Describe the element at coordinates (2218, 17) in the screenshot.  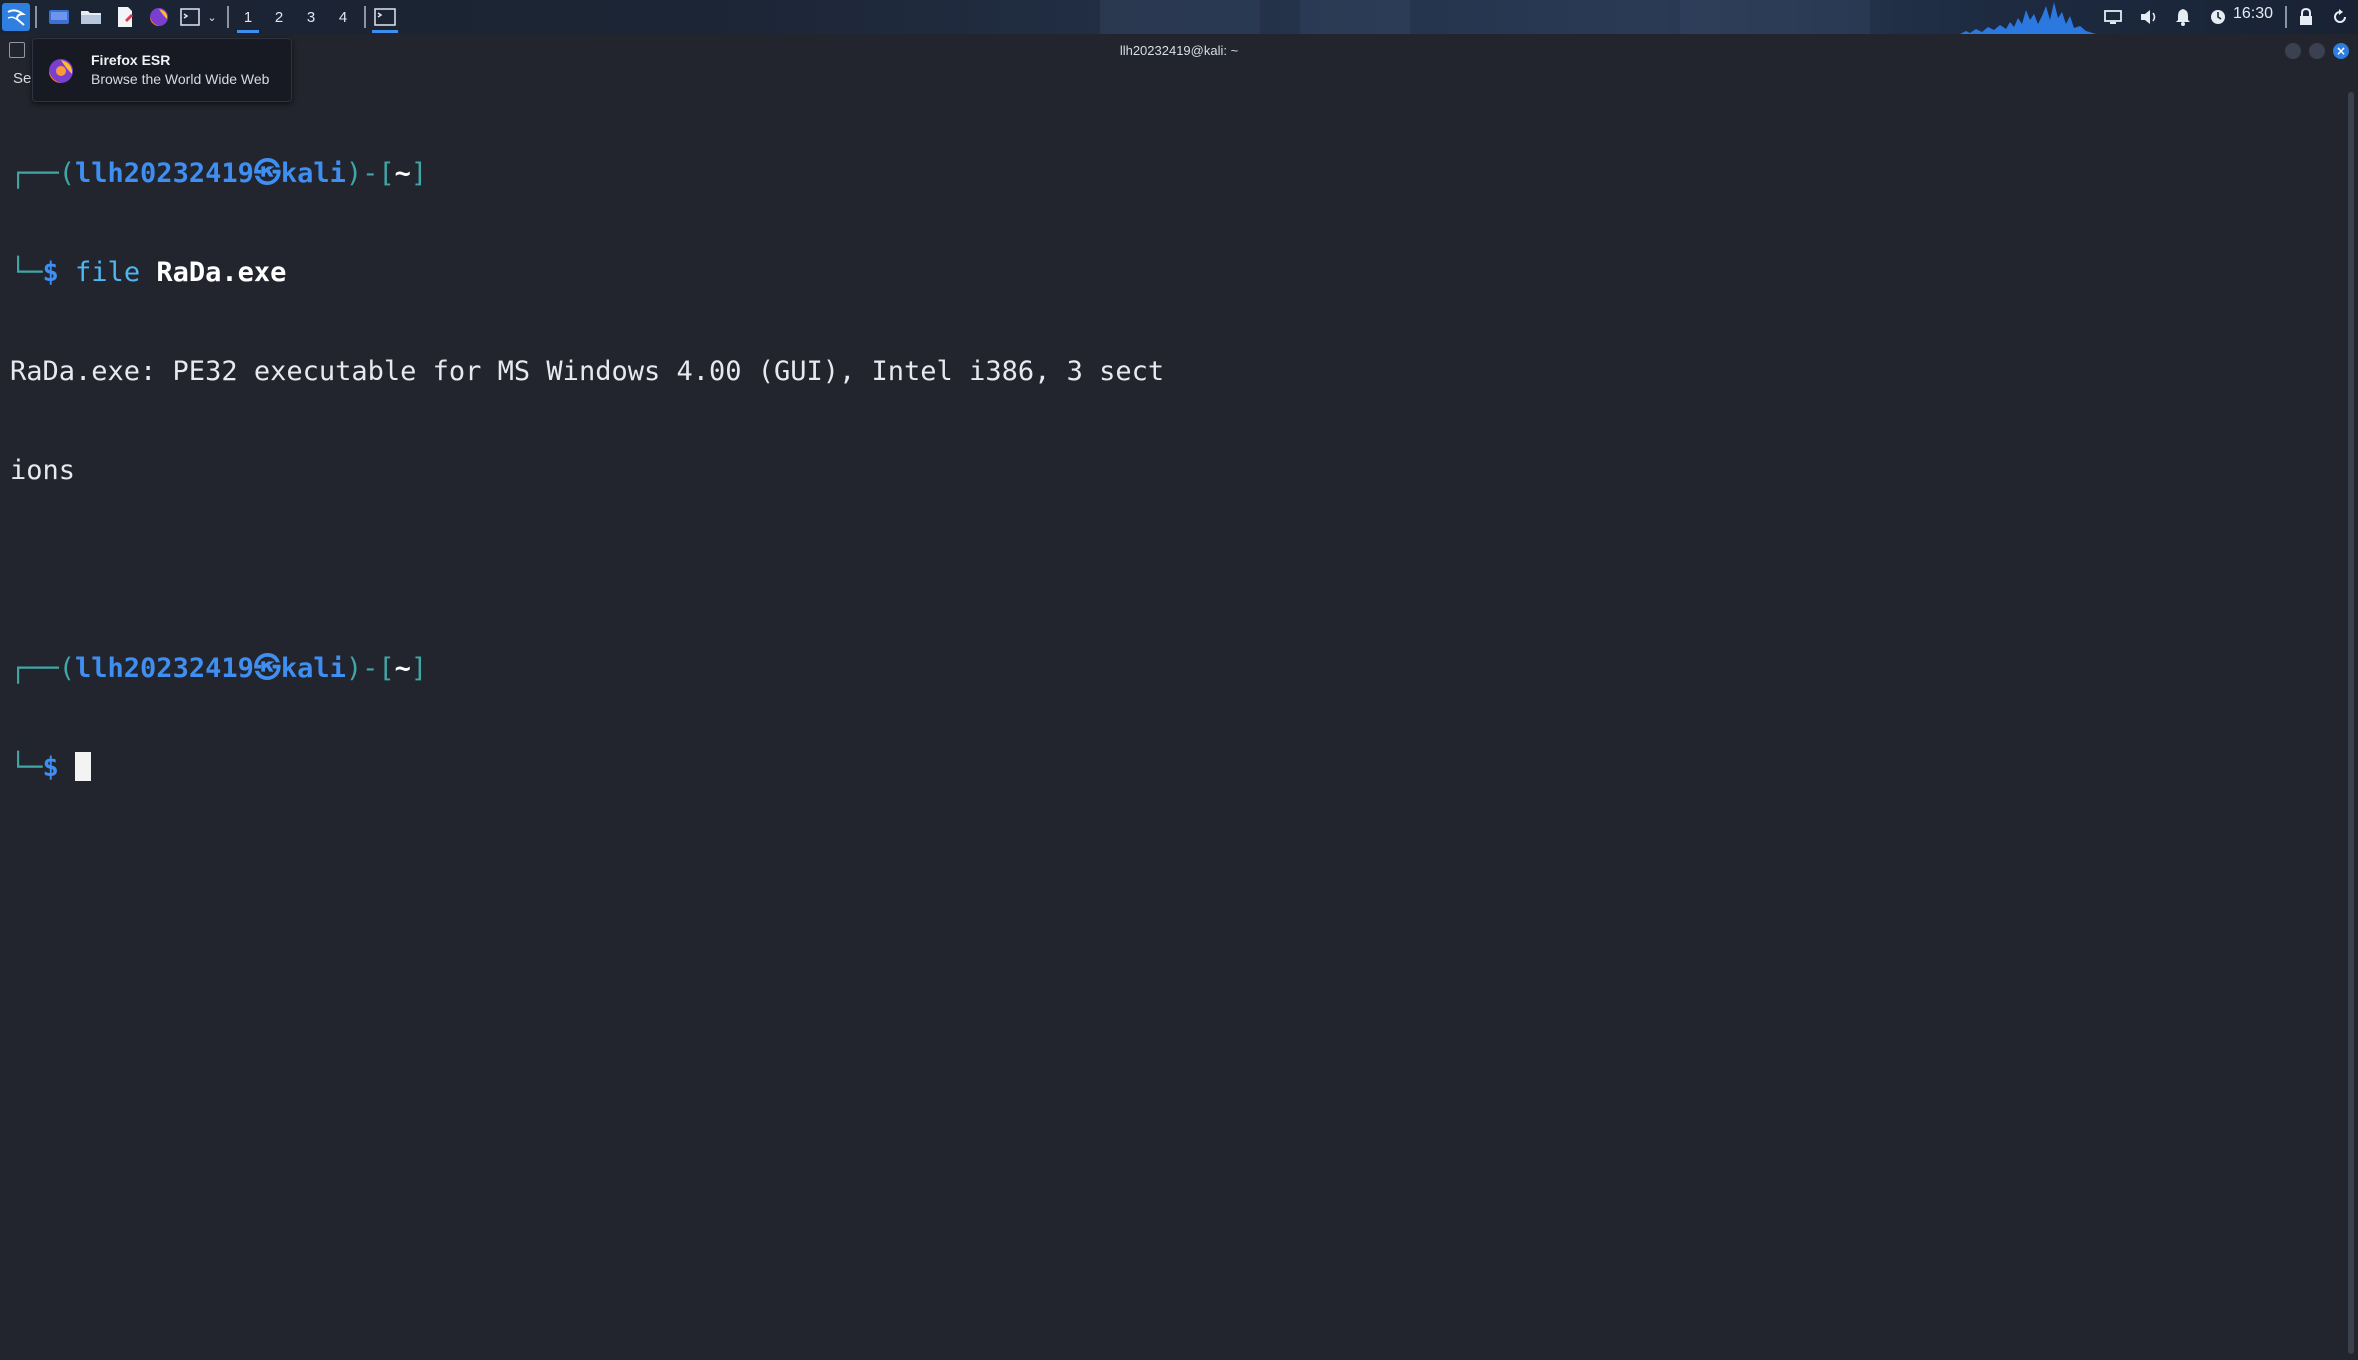
I see `power-manager-icon` at that location.